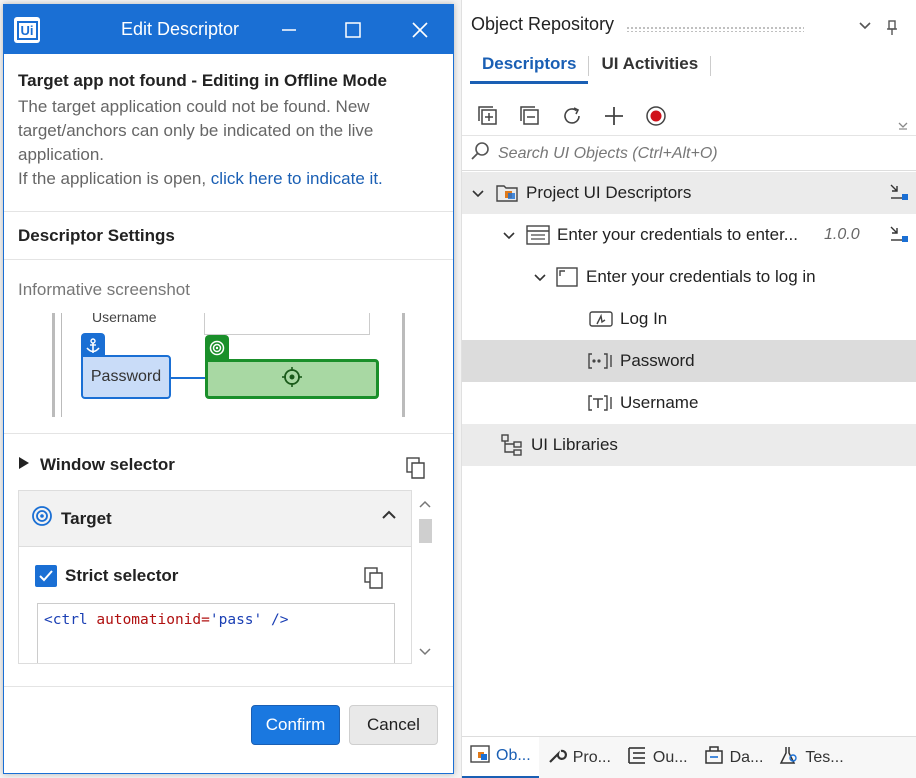  What do you see at coordinates (389, 516) in the screenshot?
I see `chevron-up-icon` at bounding box center [389, 516].